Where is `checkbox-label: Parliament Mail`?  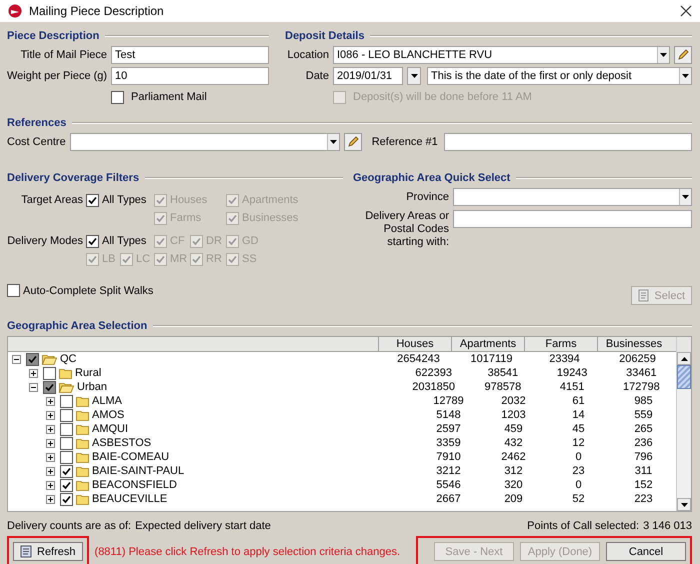
checkbox-label: Parliament Mail is located at coordinates (169, 97).